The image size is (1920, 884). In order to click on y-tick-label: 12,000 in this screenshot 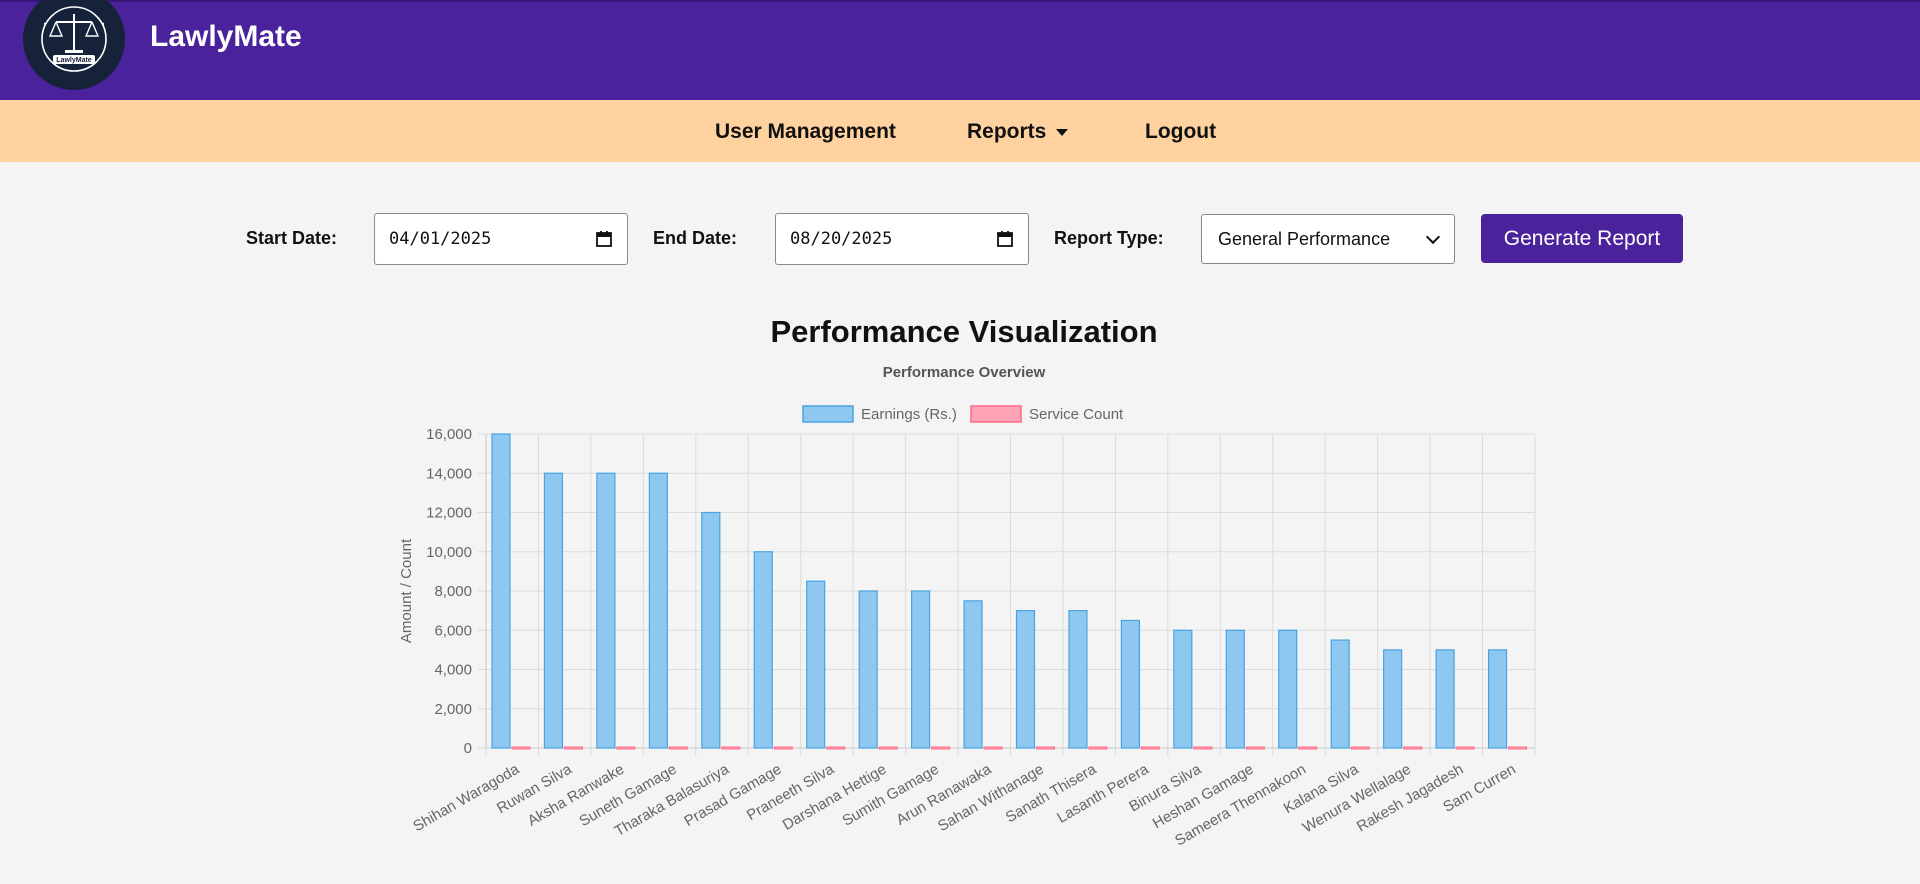, I will do `click(449, 513)`.